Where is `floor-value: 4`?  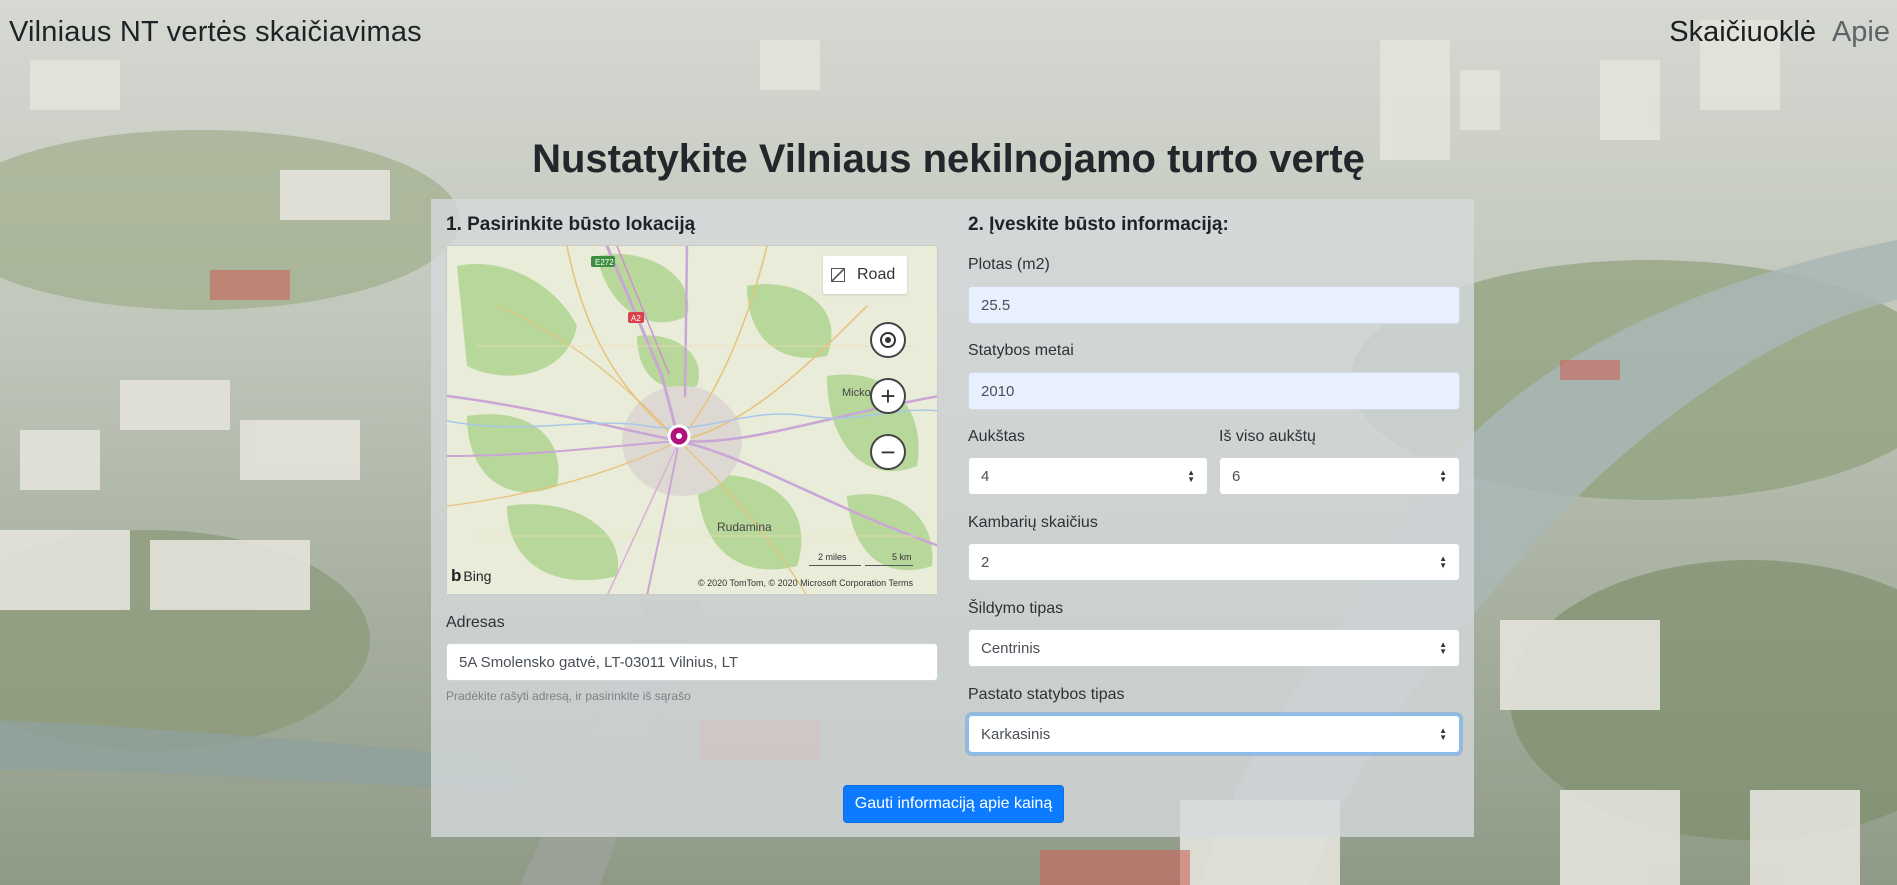 floor-value: 4 is located at coordinates (985, 476).